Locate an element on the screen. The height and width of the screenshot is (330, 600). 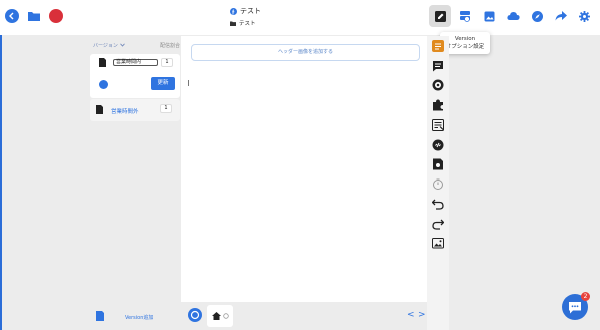
timer-icon is located at coordinates (438, 85).